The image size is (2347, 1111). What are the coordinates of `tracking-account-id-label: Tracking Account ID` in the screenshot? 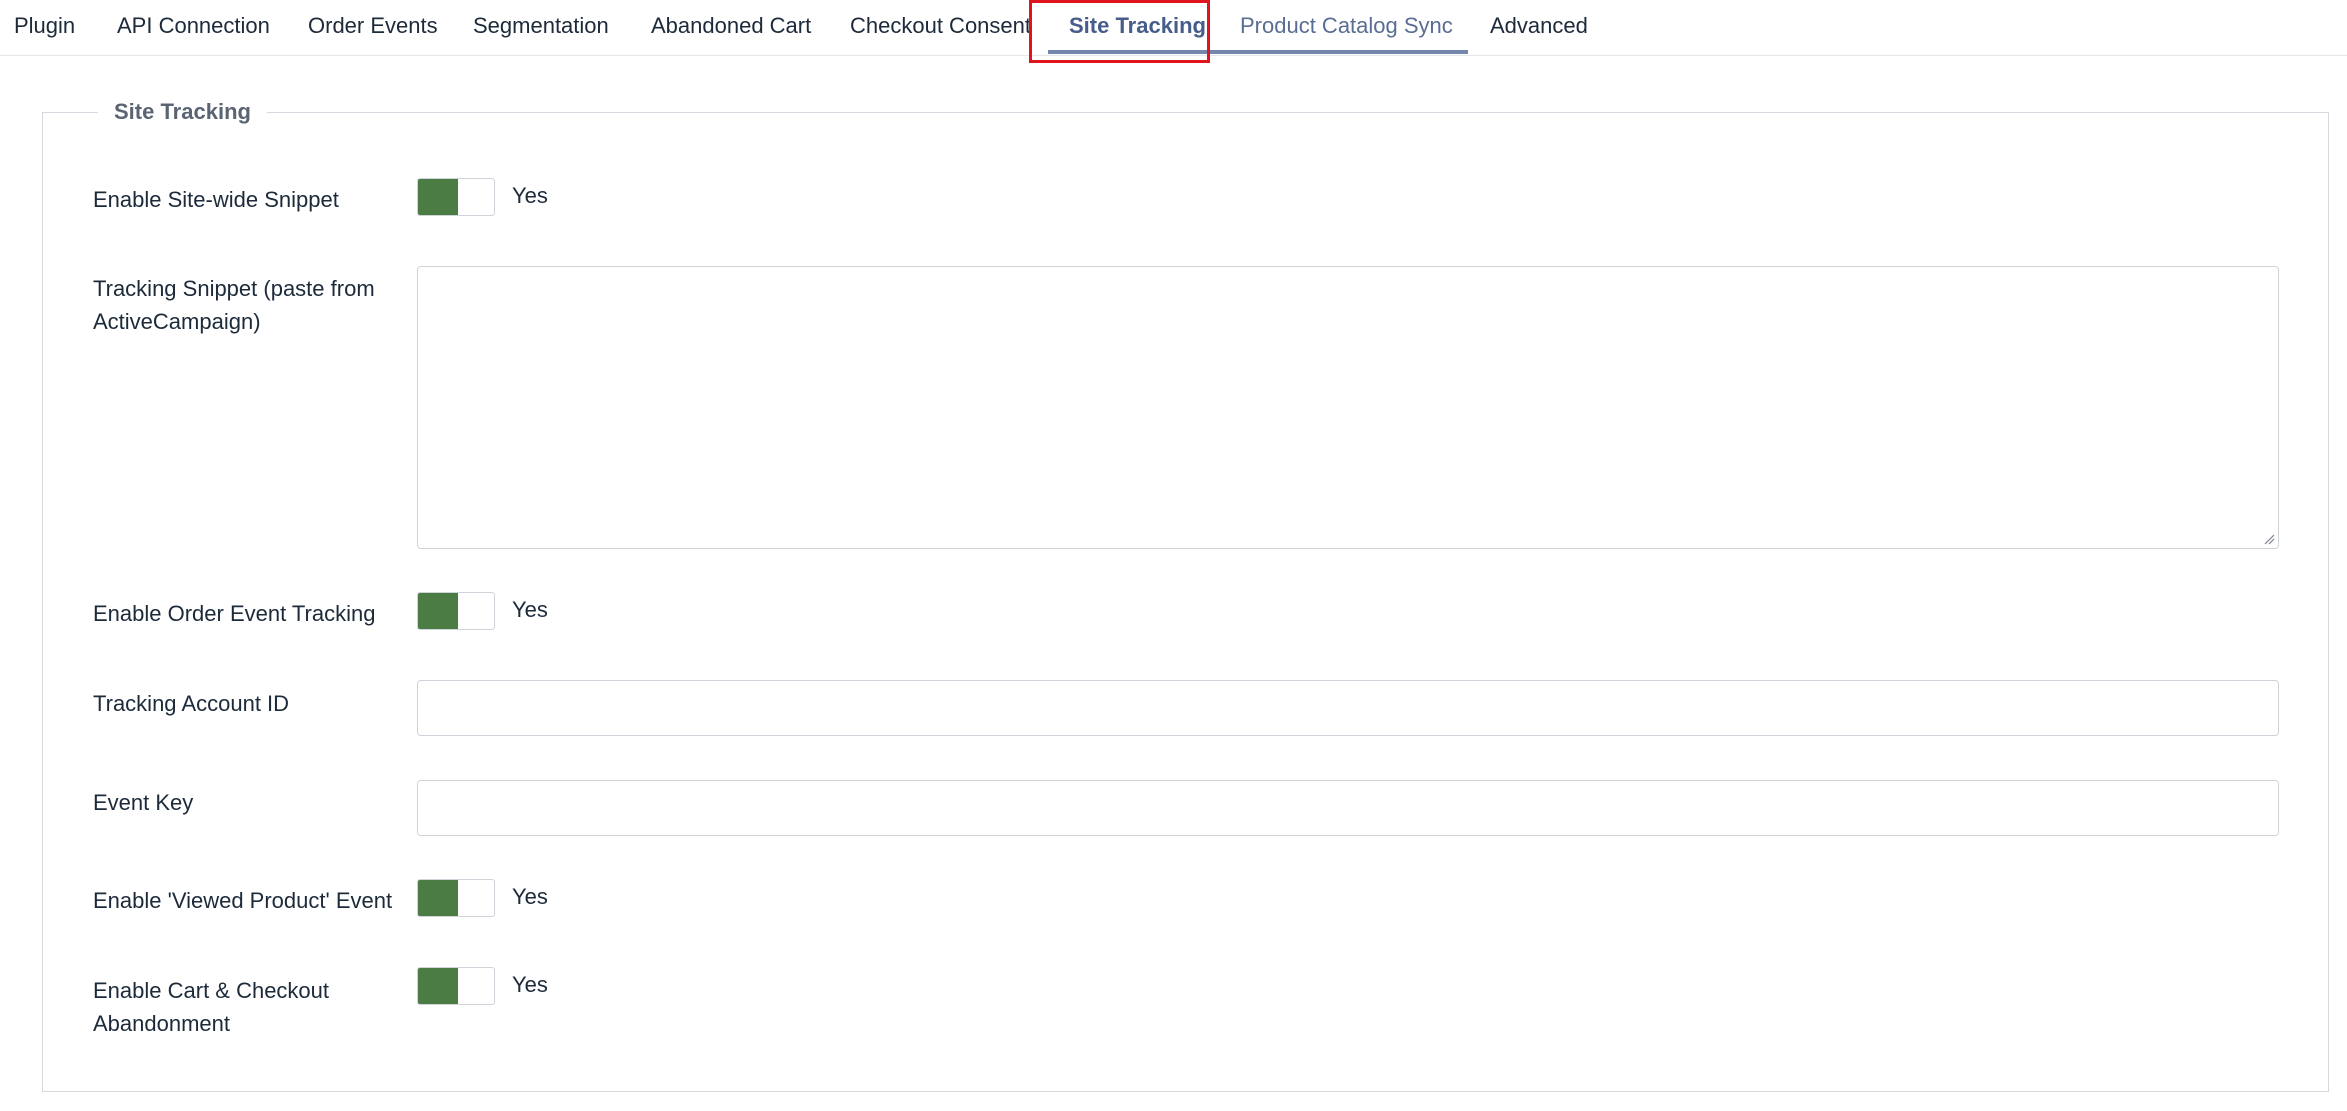 It's located at (191, 703).